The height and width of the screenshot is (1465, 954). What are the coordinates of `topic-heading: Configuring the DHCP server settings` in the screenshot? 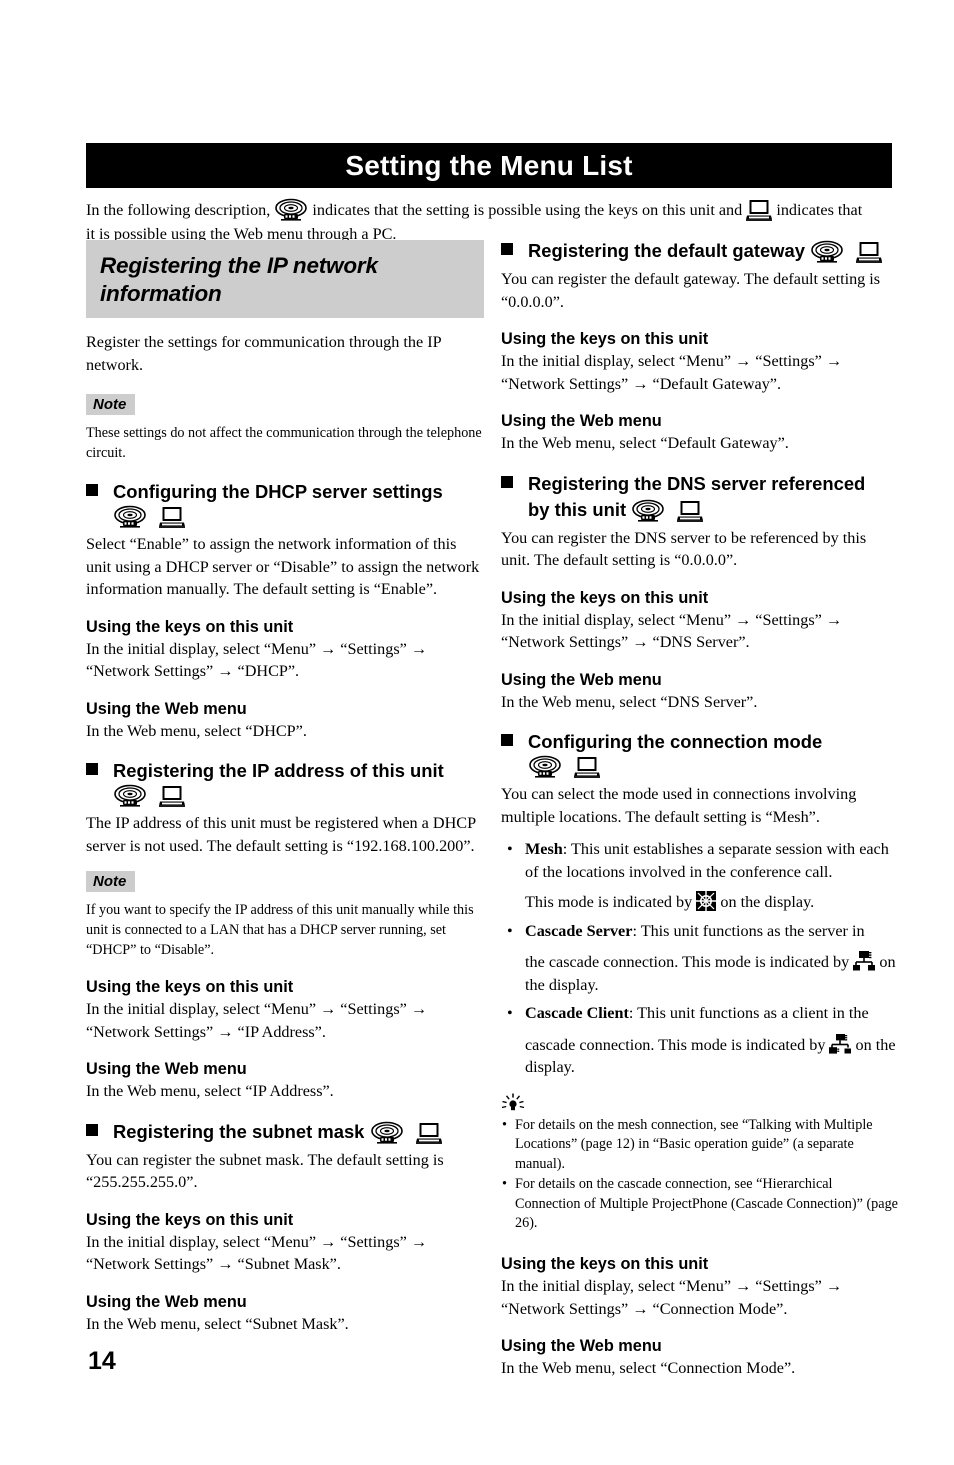 It's located at (285, 504).